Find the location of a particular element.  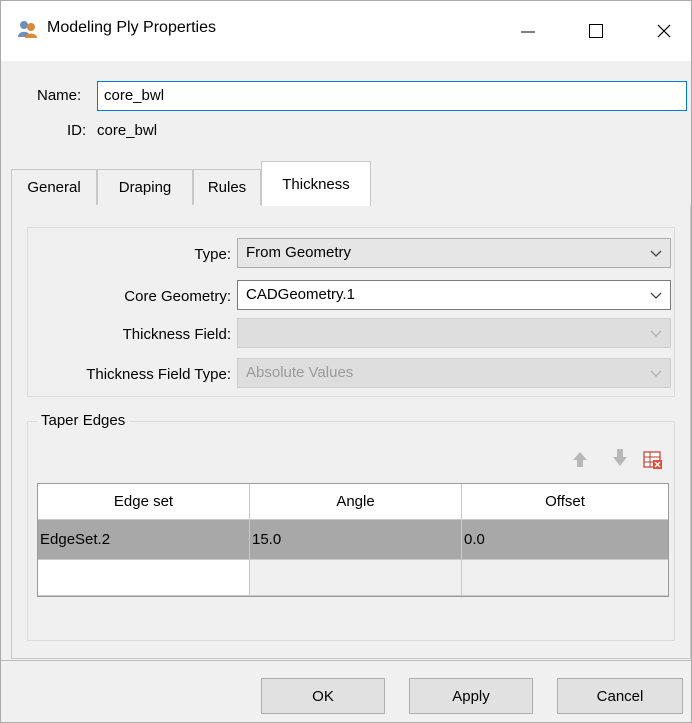

tab-rules: Rules is located at coordinates (227, 187).